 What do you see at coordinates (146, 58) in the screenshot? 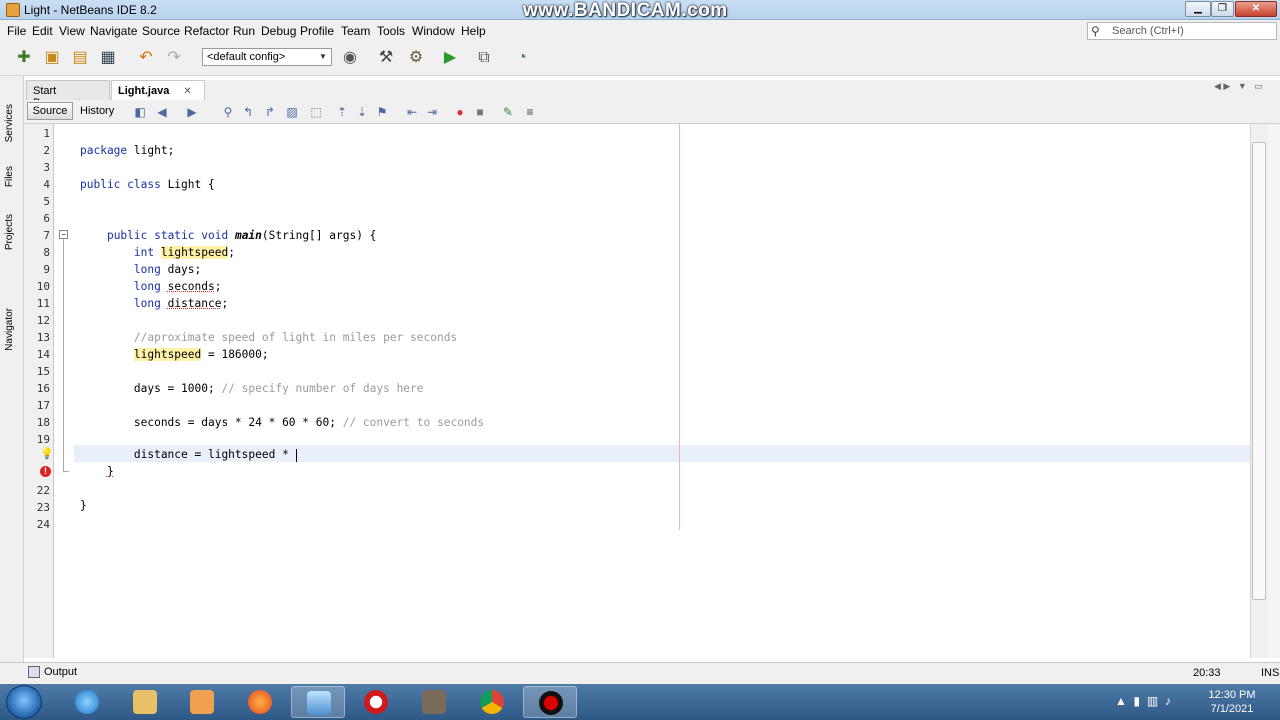
I see `undo-icon: ↶` at bounding box center [146, 58].